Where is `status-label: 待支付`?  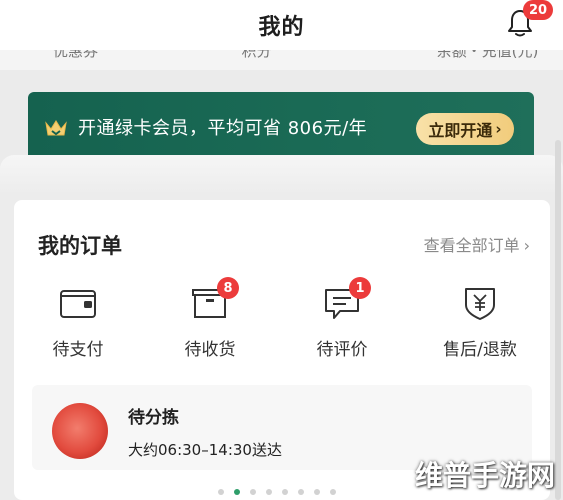
status-label: 待支付 is located at coordinates (78, 350).